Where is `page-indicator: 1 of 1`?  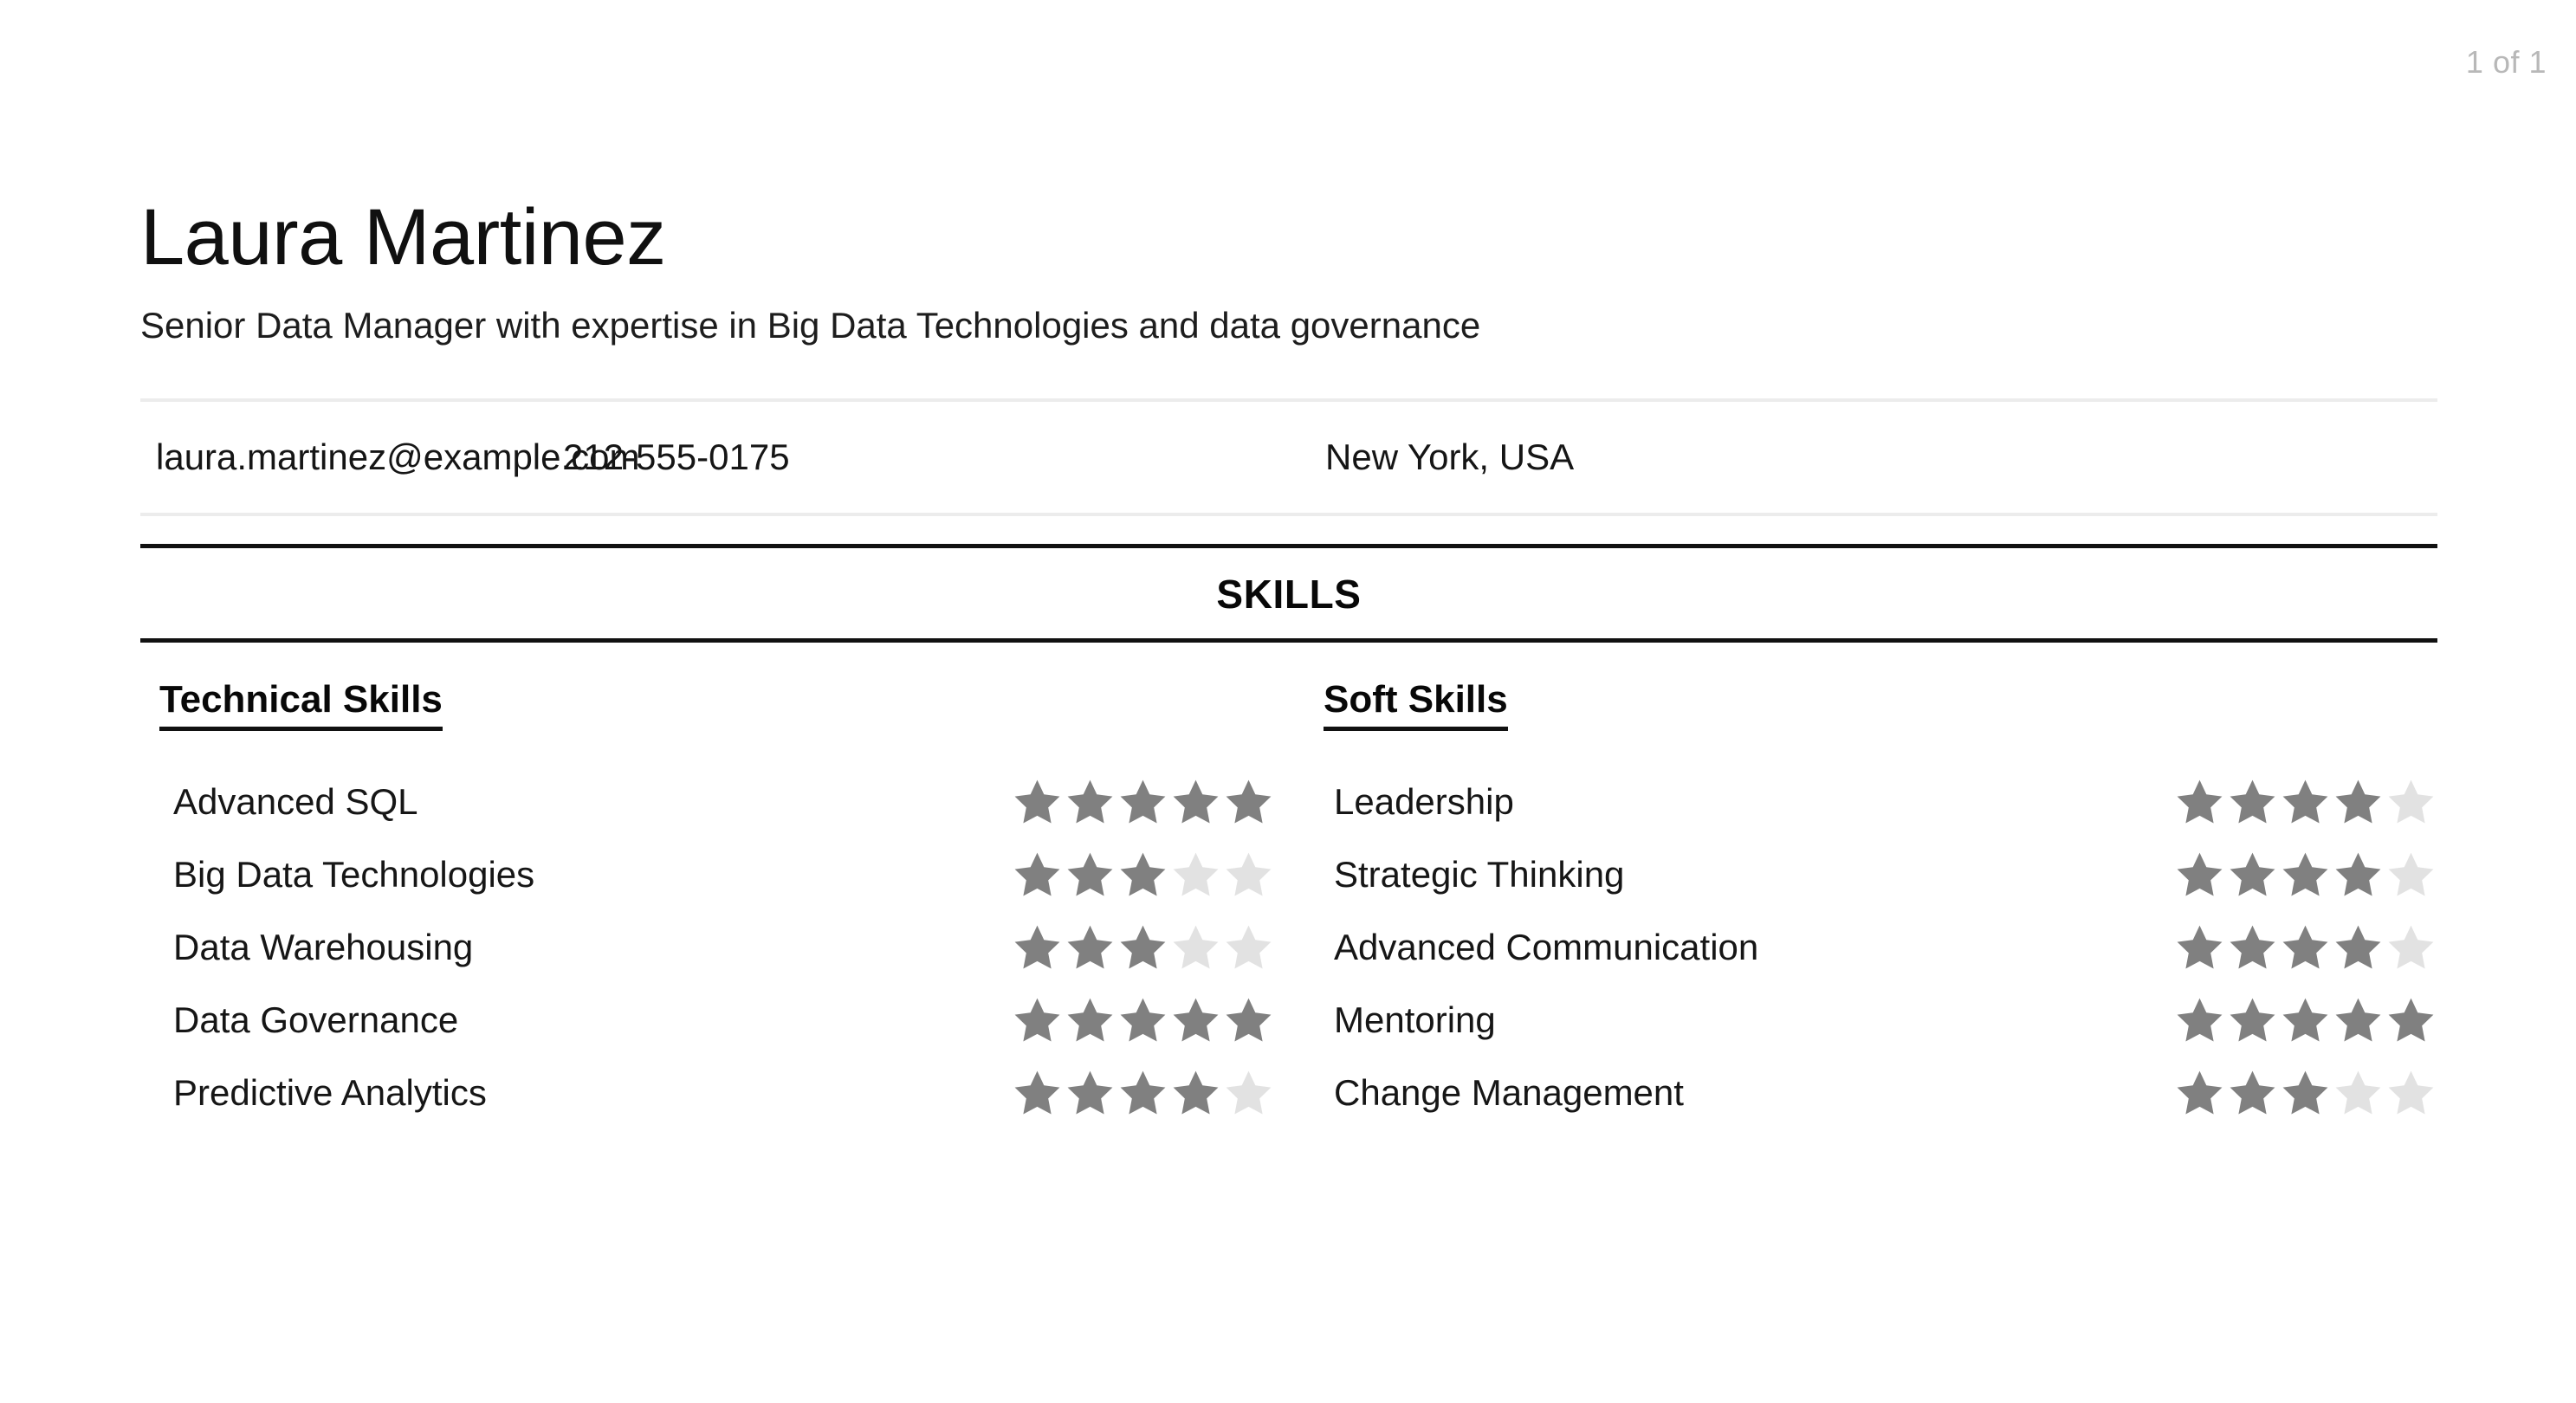 page-indicator: 1 of 1 is located at coordinates (2506, 62).